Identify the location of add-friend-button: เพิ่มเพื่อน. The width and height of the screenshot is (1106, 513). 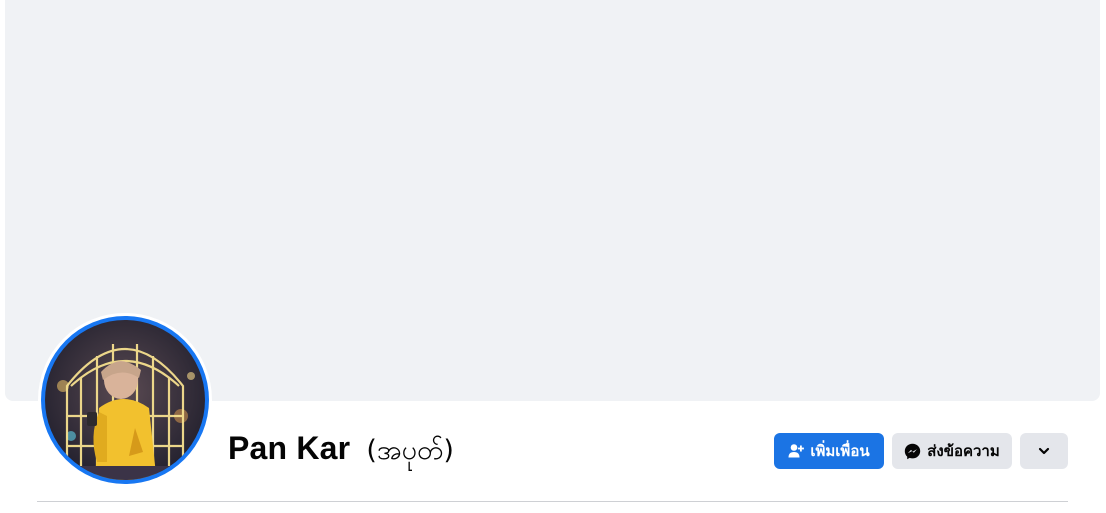
(829, 451).